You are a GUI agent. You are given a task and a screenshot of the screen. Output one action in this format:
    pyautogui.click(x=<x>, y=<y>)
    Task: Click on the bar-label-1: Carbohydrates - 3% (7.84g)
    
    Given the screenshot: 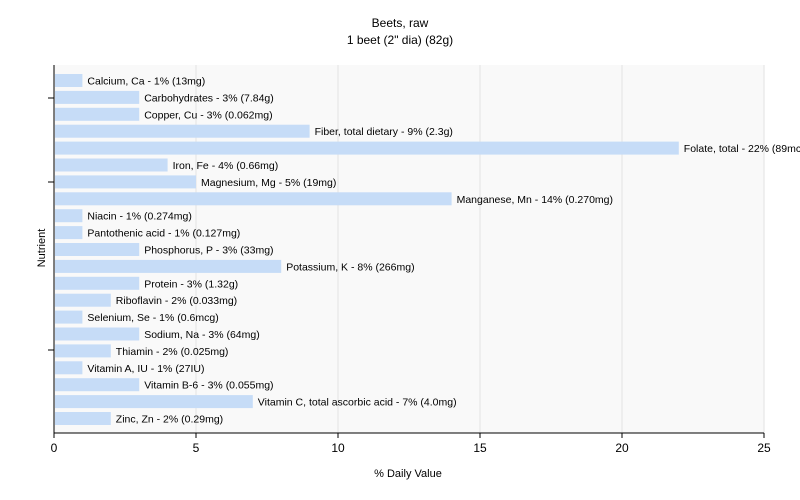 What is the action you would take?
    pyautogui.click(x=209, y=98)
    